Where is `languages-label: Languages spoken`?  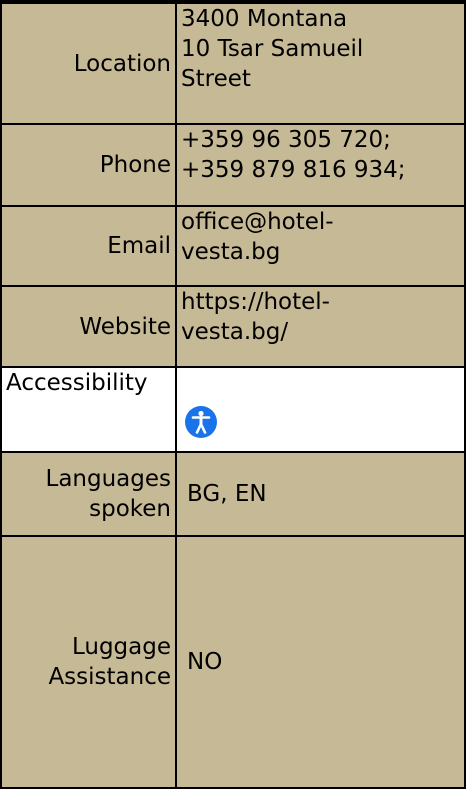 languages-label: Languages spoken is located at coordinates (88, 494).